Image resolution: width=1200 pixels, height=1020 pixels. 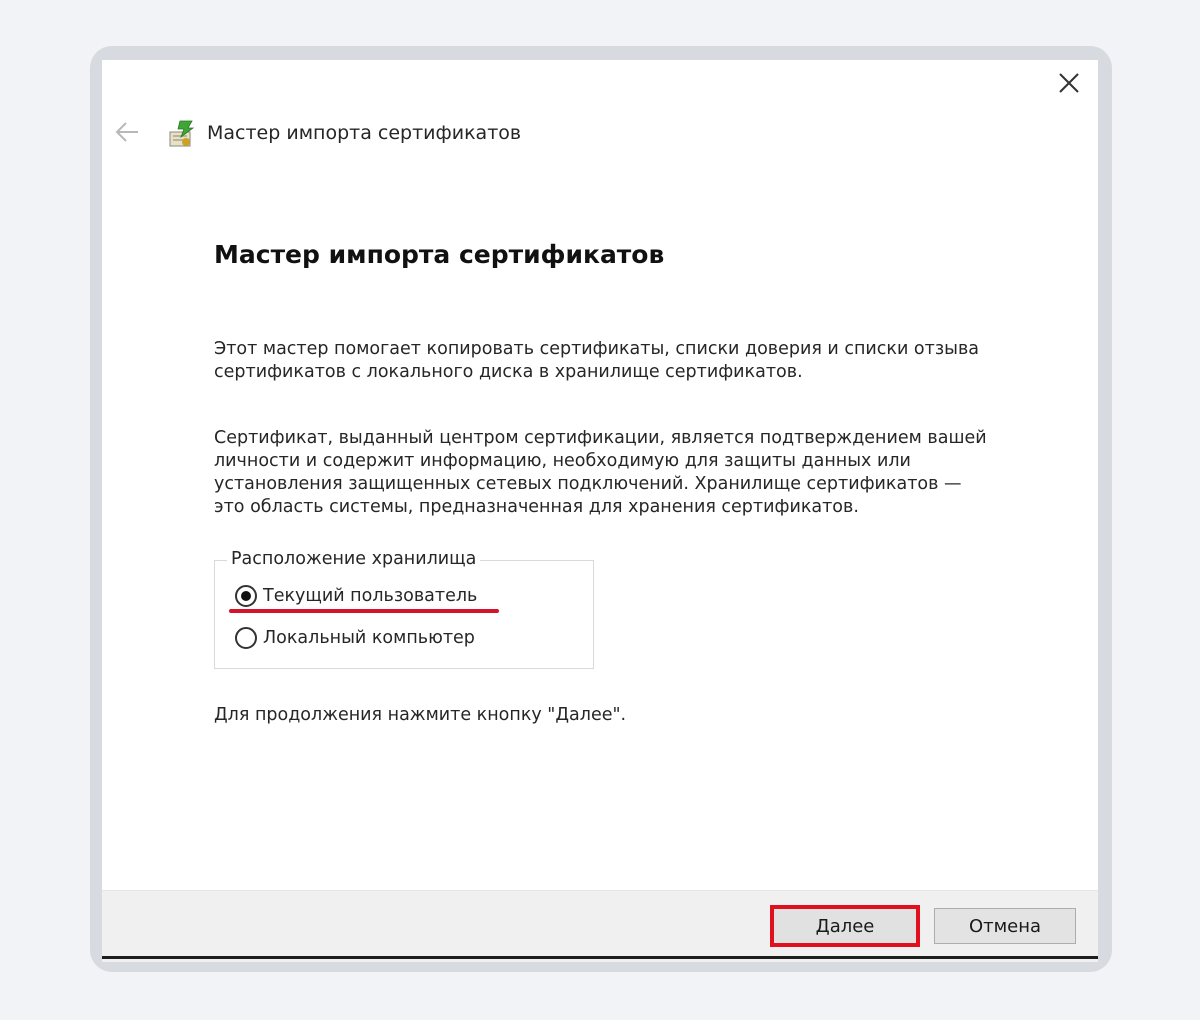 I want to click on close-button, so click(x=1069, y=83).